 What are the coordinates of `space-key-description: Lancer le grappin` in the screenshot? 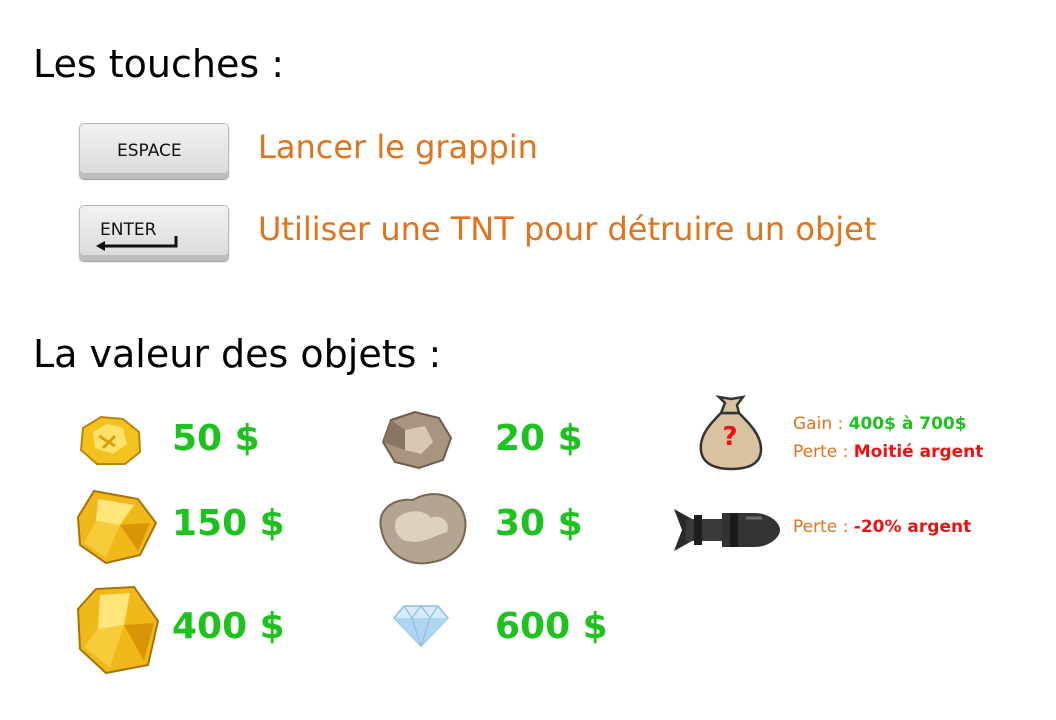 It's located at (398, 147).